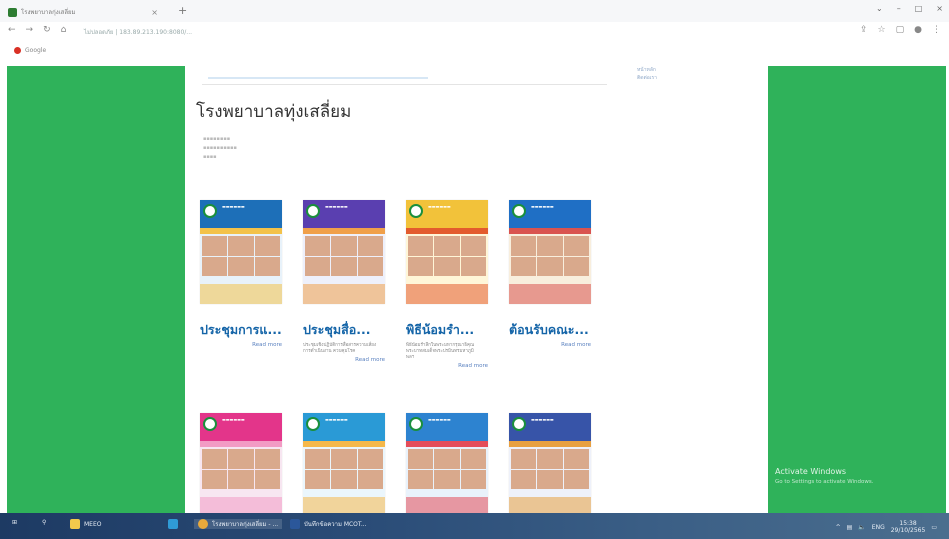 Image resolution: width=949 pixels, height=539 pixels. I want to click on edge-icon, so click(173, 524).